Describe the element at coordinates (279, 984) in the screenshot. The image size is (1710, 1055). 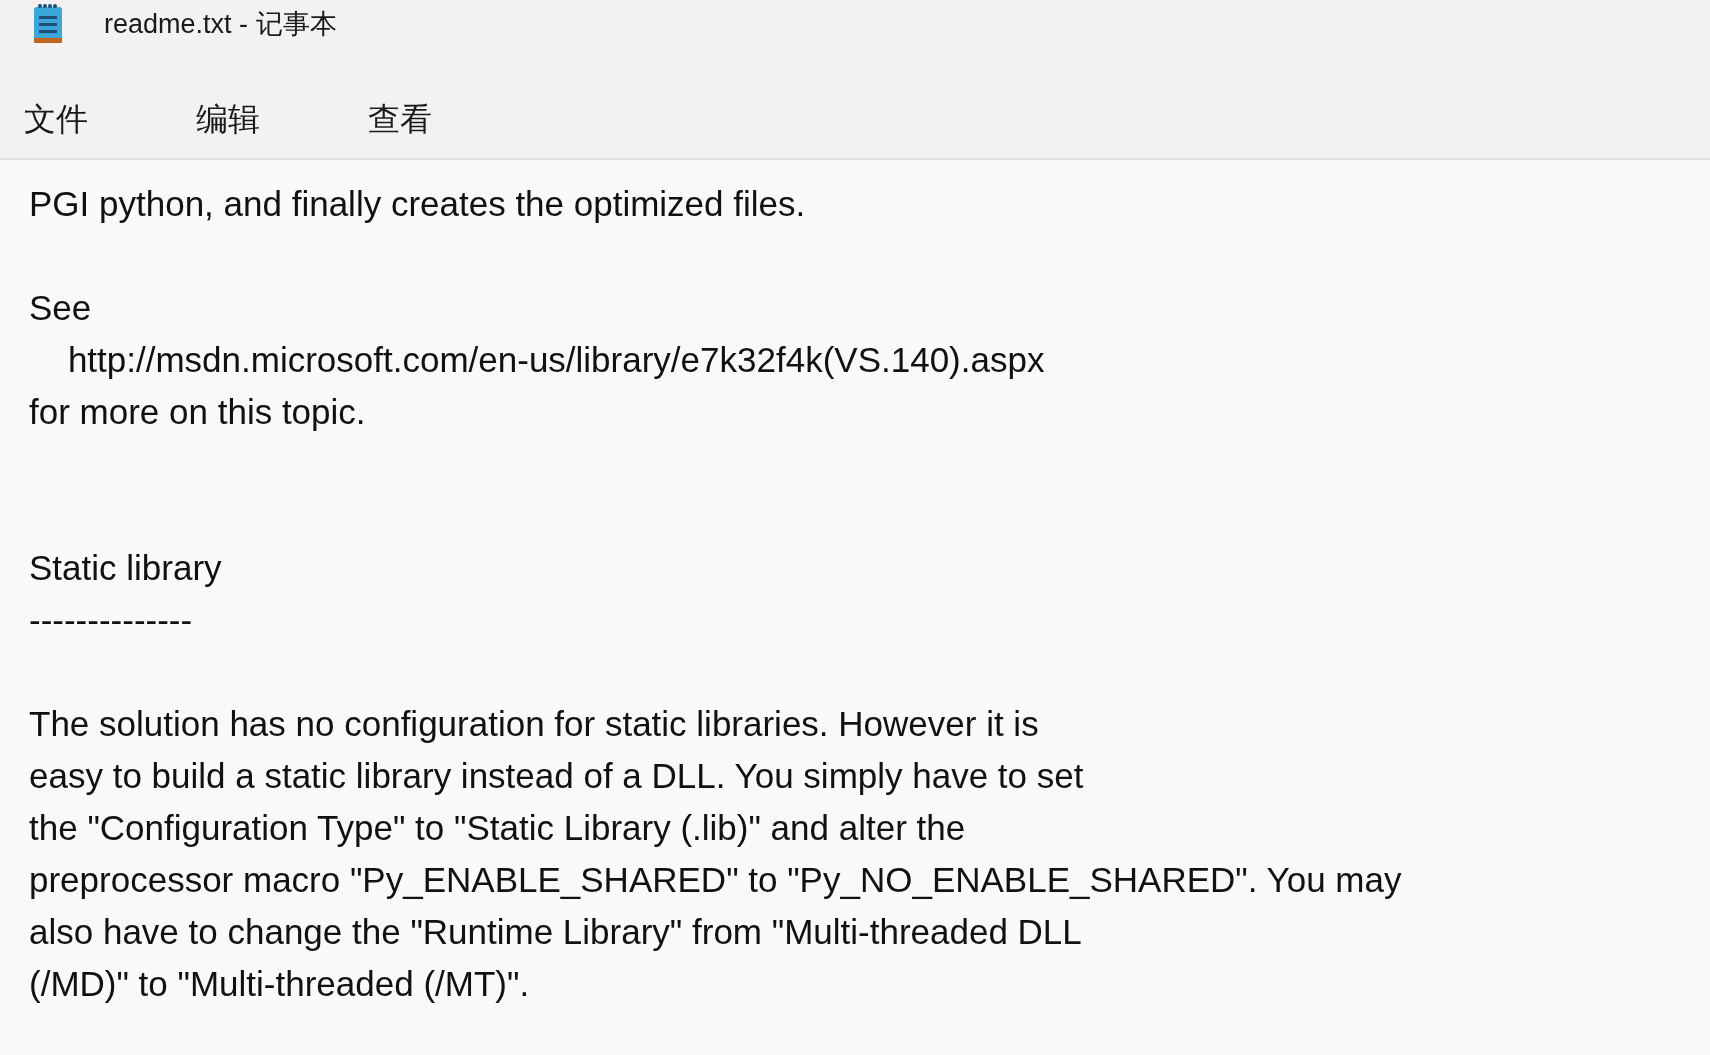
I see `text-line: (/MD)" to "Multi-threaded (/MT)".` at that location.